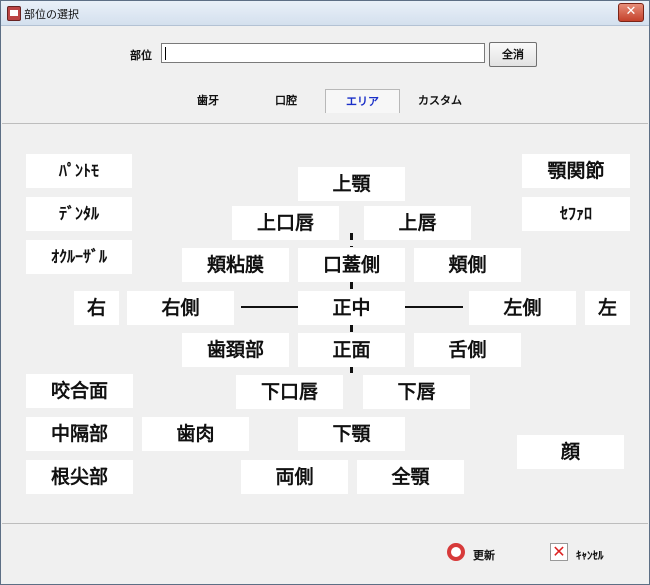 This screenshot has height=585, width=650. What do you see at coordinates (416, 392) in the screenshot?
I see `area-button-lower-lip: 下唇` at bounding box center [416, 392].